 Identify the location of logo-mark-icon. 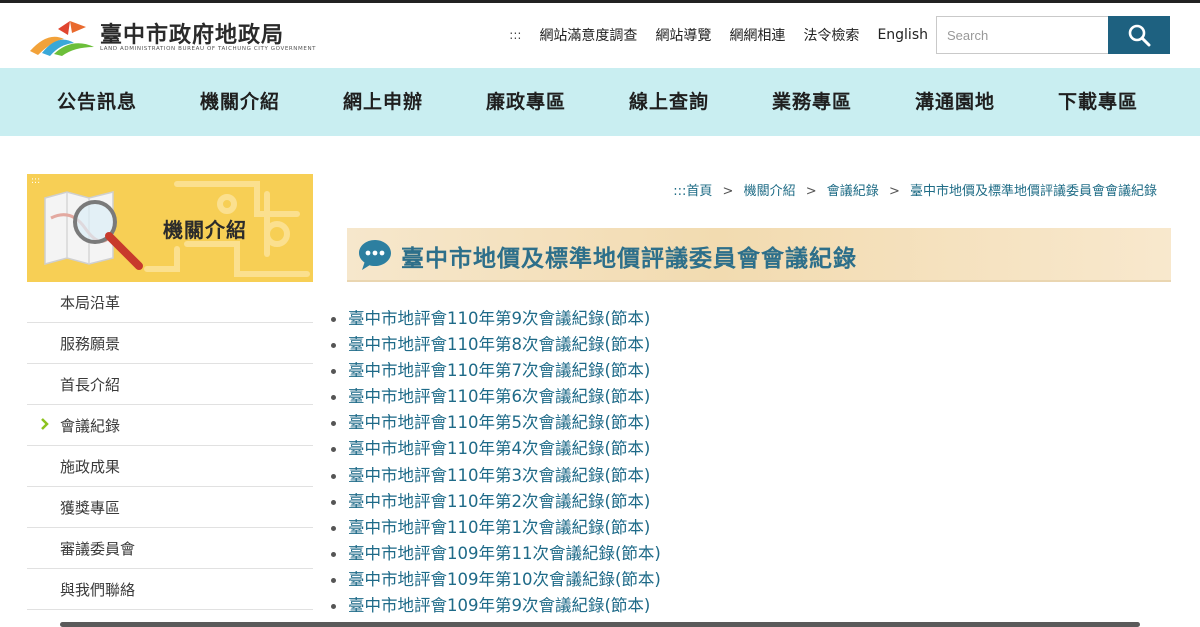
(62, 38).